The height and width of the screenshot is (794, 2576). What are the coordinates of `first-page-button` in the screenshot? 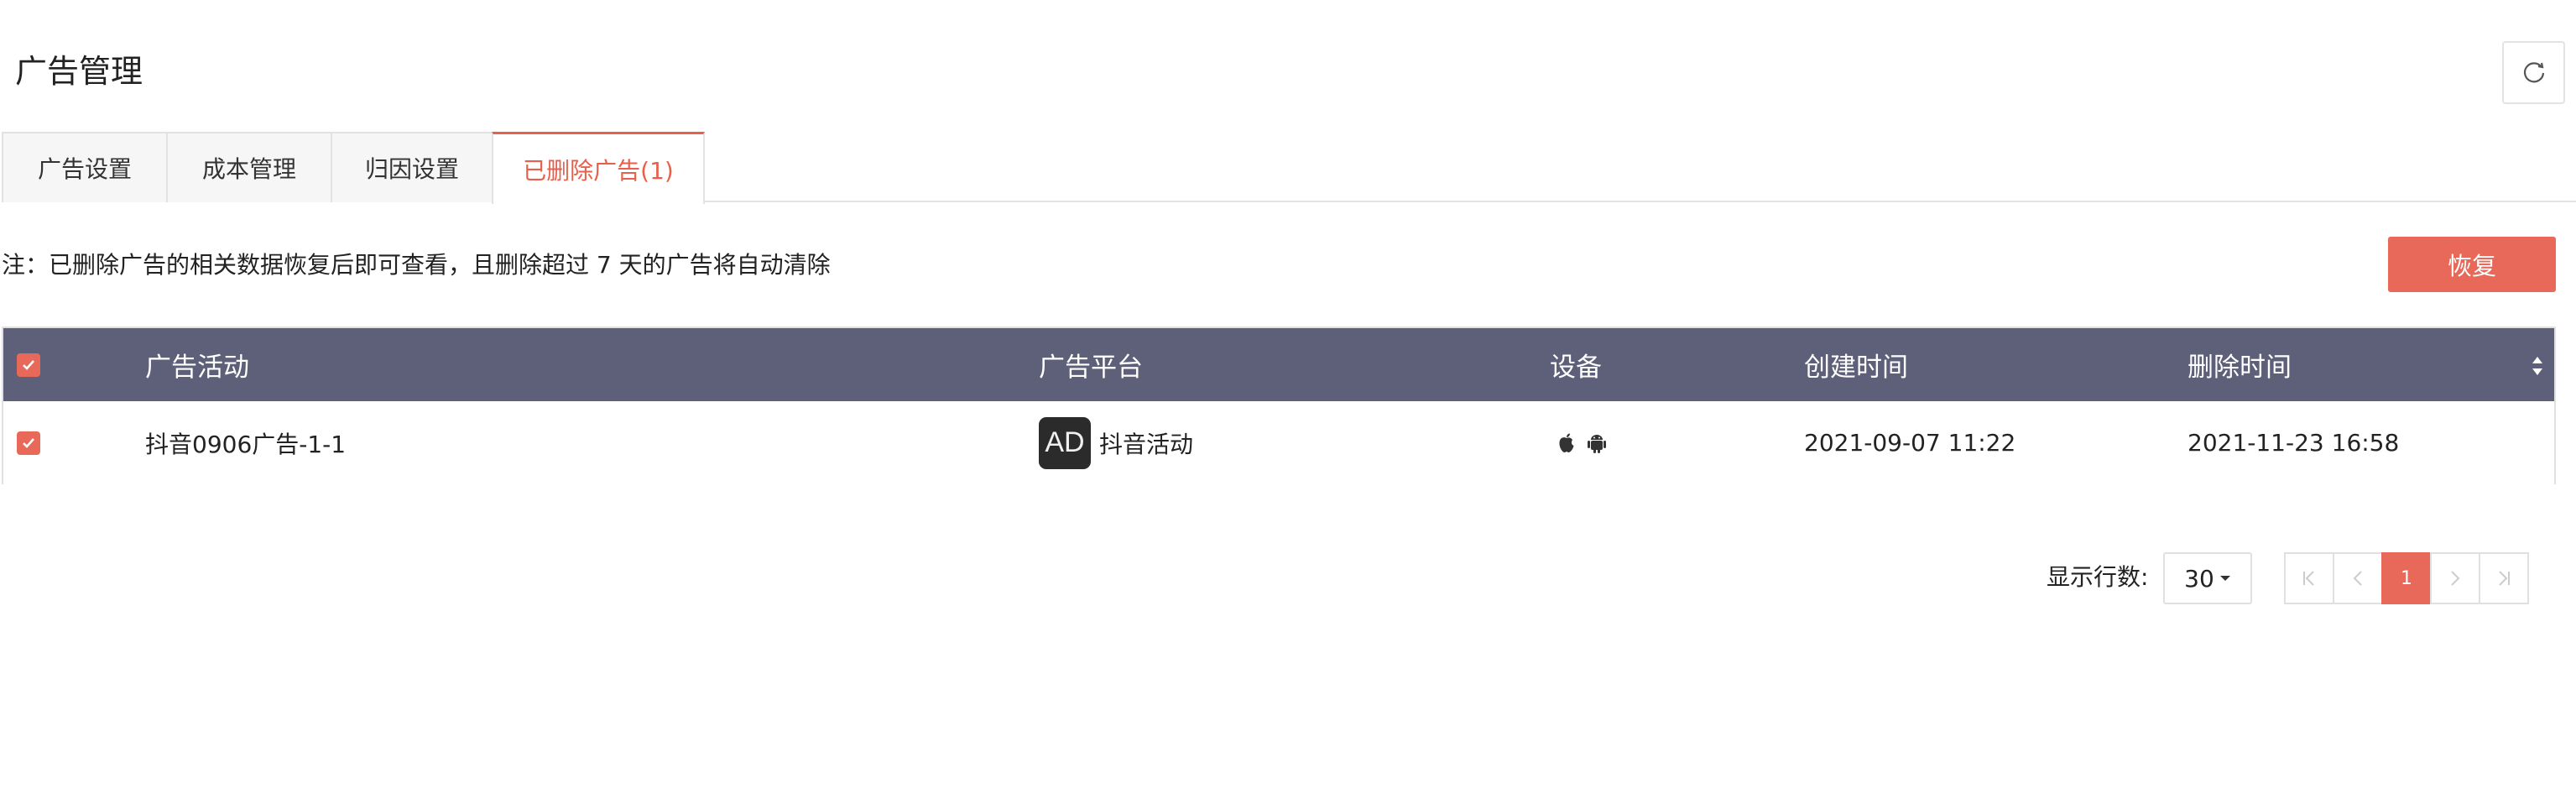 It's located at (2309, 578).